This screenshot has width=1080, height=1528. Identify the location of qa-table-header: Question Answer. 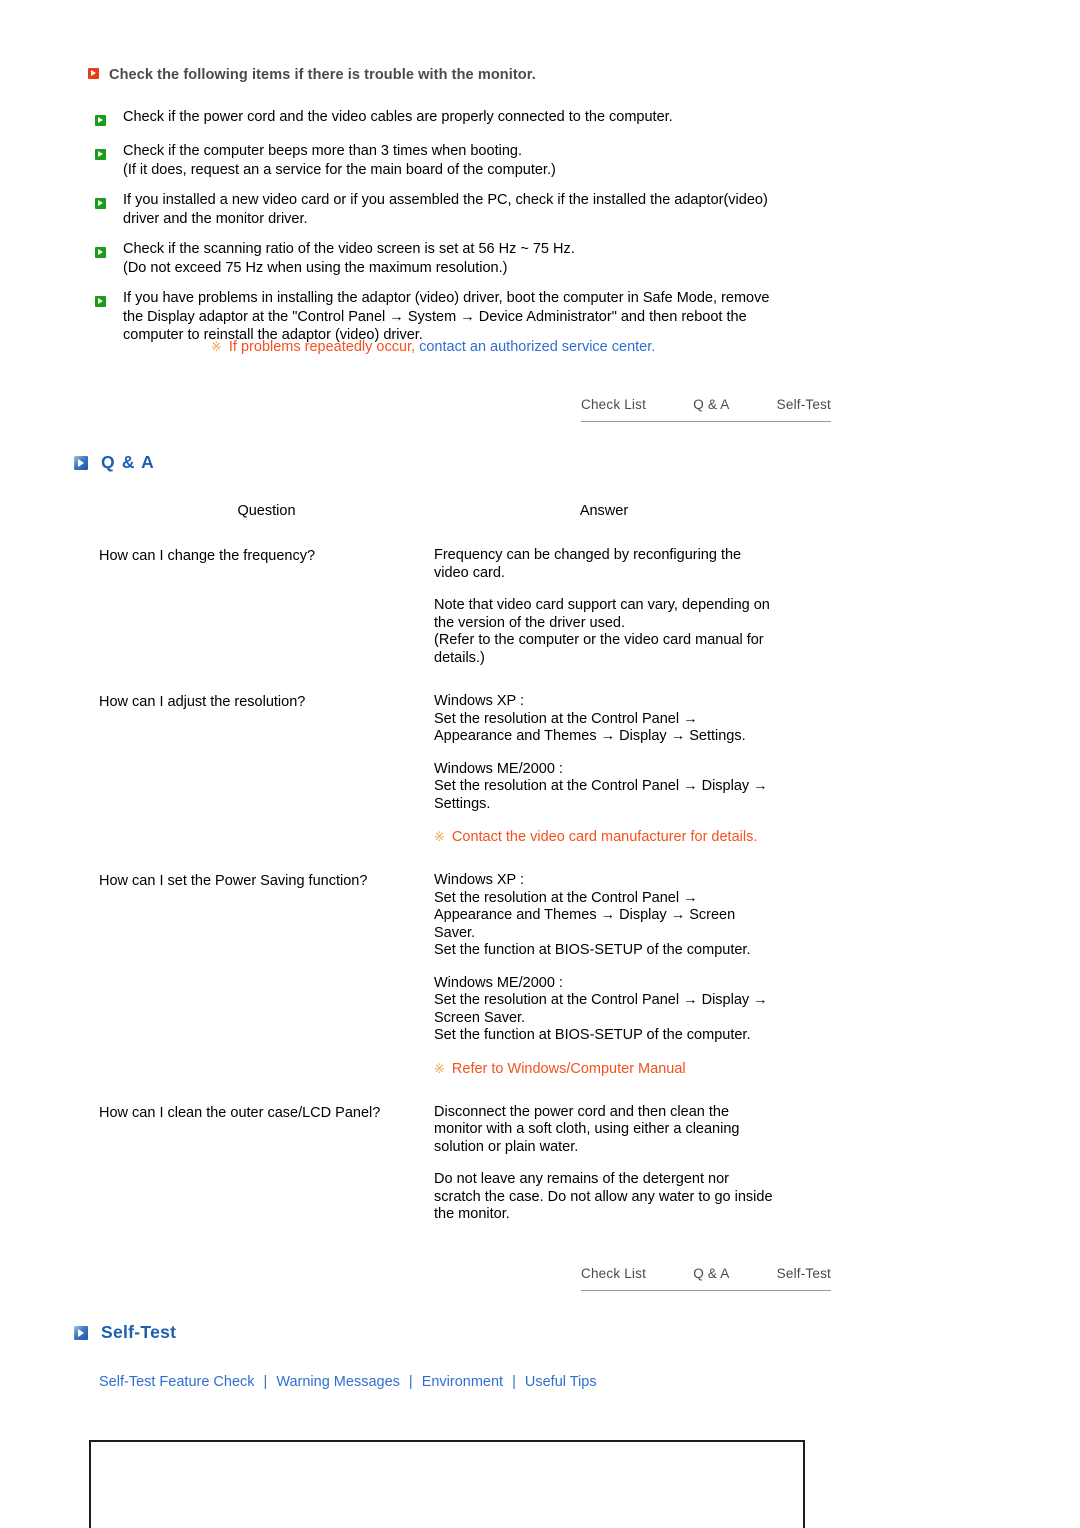
(469, 511).